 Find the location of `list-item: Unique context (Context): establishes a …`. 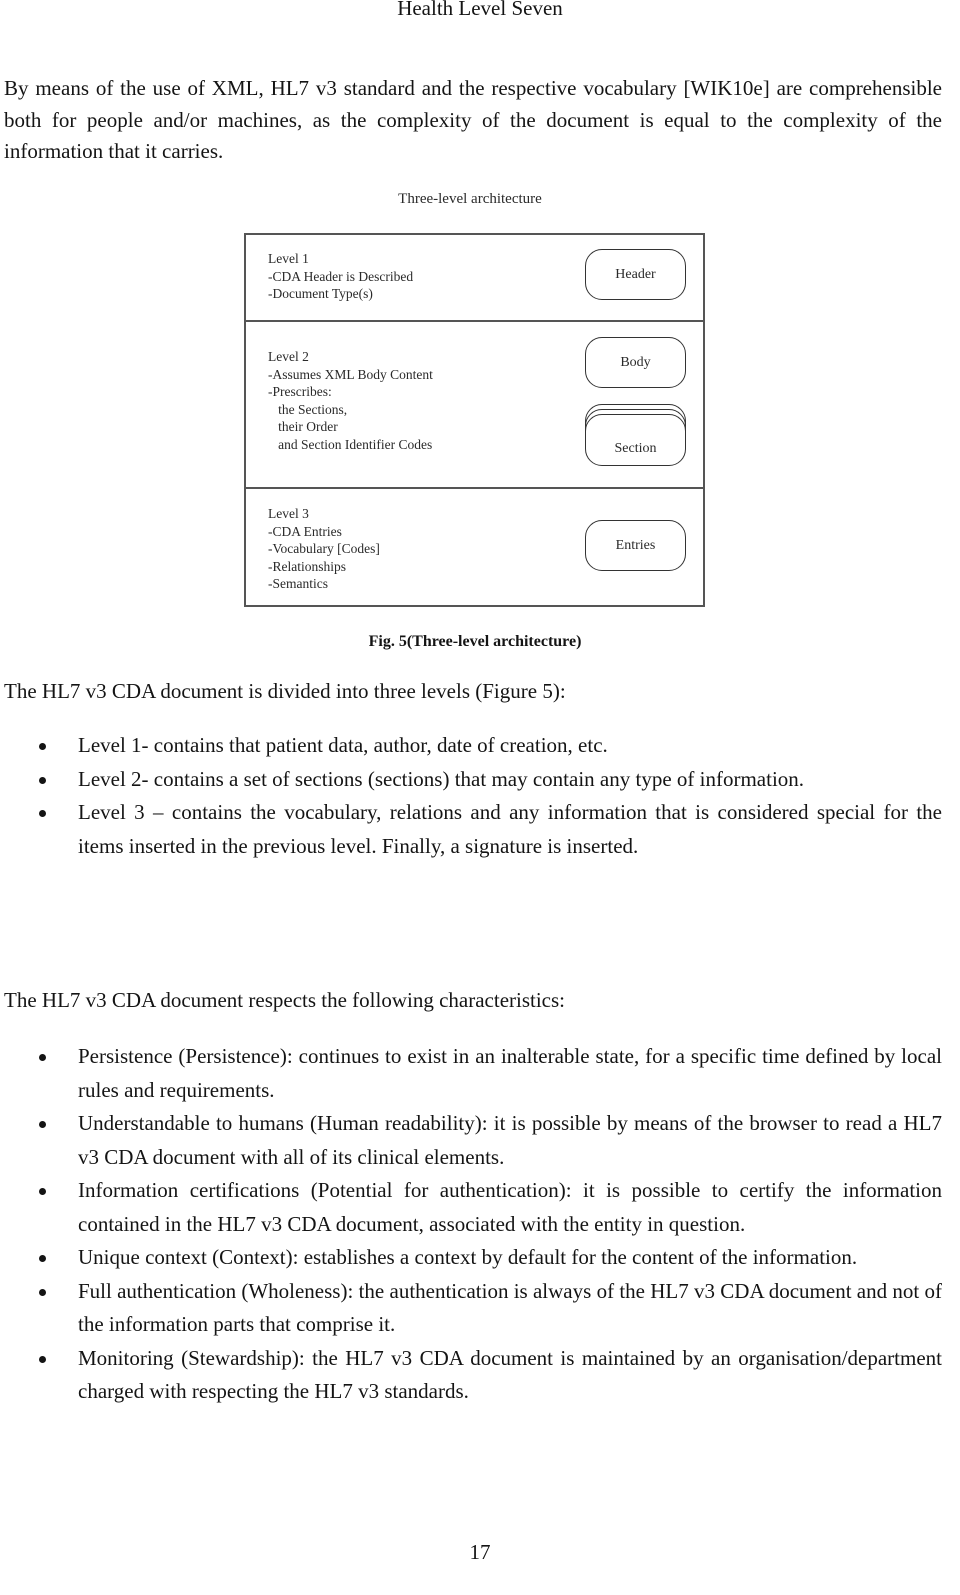

list-item: Unique context (Context): establishes a … is located at coordinates (471, 1258).